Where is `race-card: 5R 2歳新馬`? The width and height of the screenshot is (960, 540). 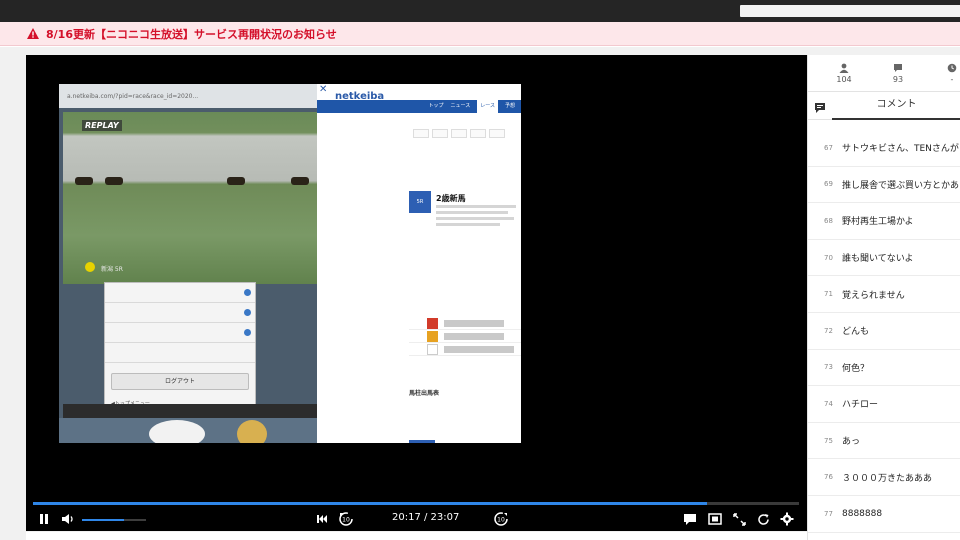
race-card: 5R 2歳新馬 is located at coordinates (465, 211).